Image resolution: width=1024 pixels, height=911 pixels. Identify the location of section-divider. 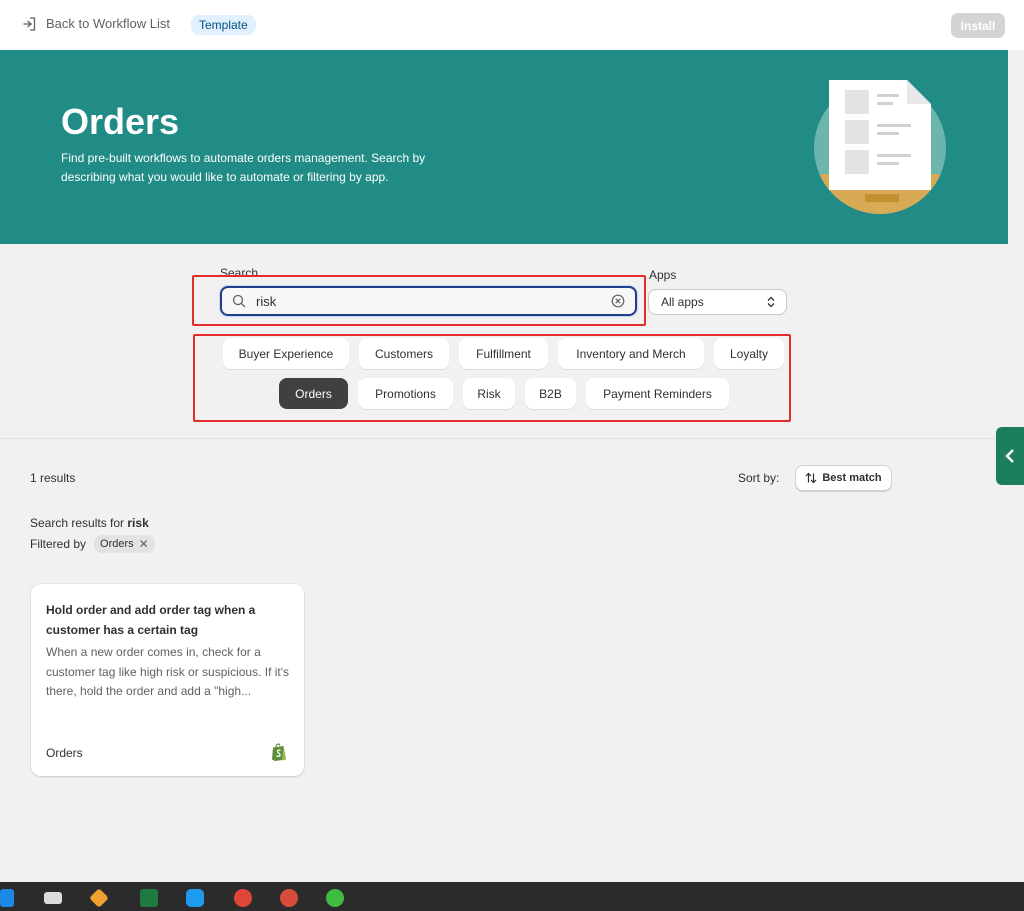
(504, 438).